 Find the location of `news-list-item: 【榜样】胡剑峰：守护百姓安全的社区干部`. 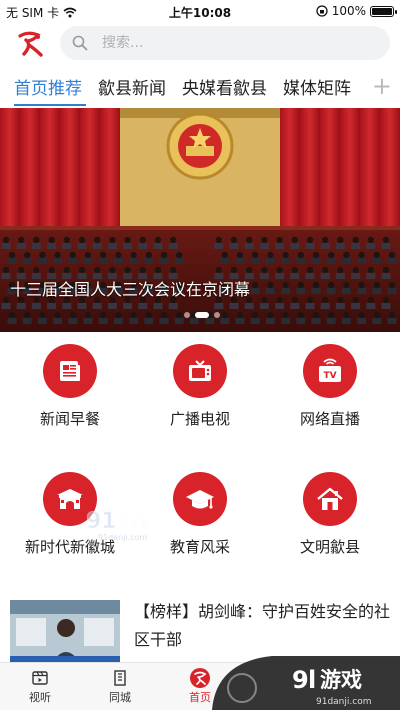

news-list-item: 【榜样】胡剑峰：守护百姓安全的社区干部 is located at coordinates (200, 632).